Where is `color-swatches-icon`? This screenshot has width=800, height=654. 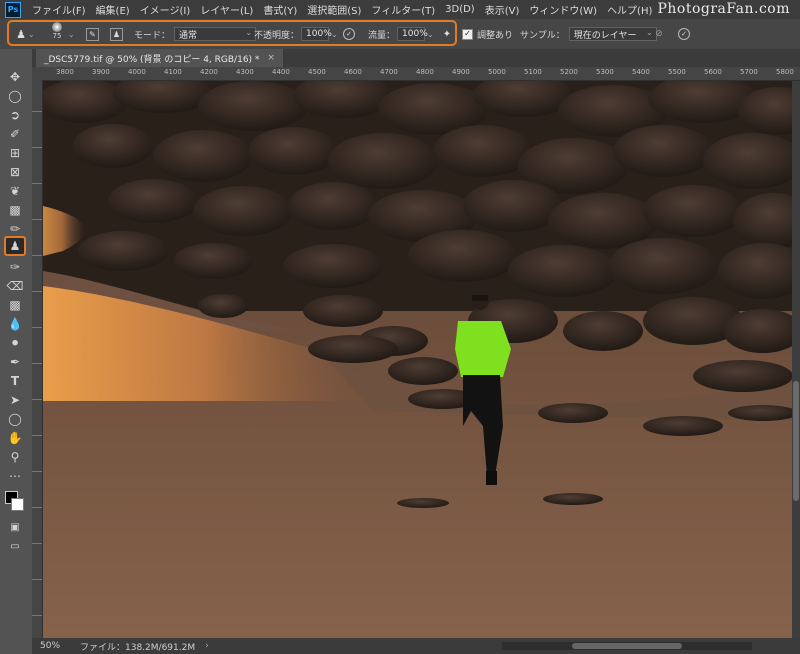
color-swatches-icon is located at coordinates (15, 502).